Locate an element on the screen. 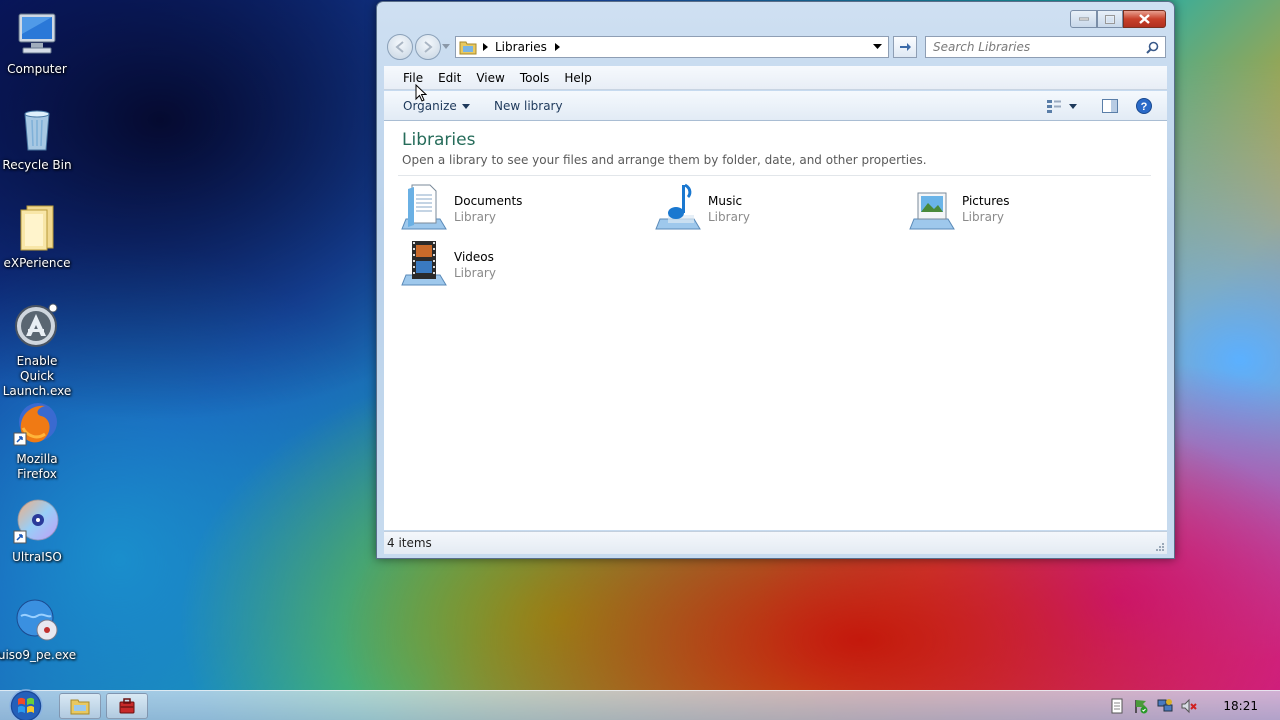 The image size is (1280, 720). back-button is located at coordinates (400, 47).